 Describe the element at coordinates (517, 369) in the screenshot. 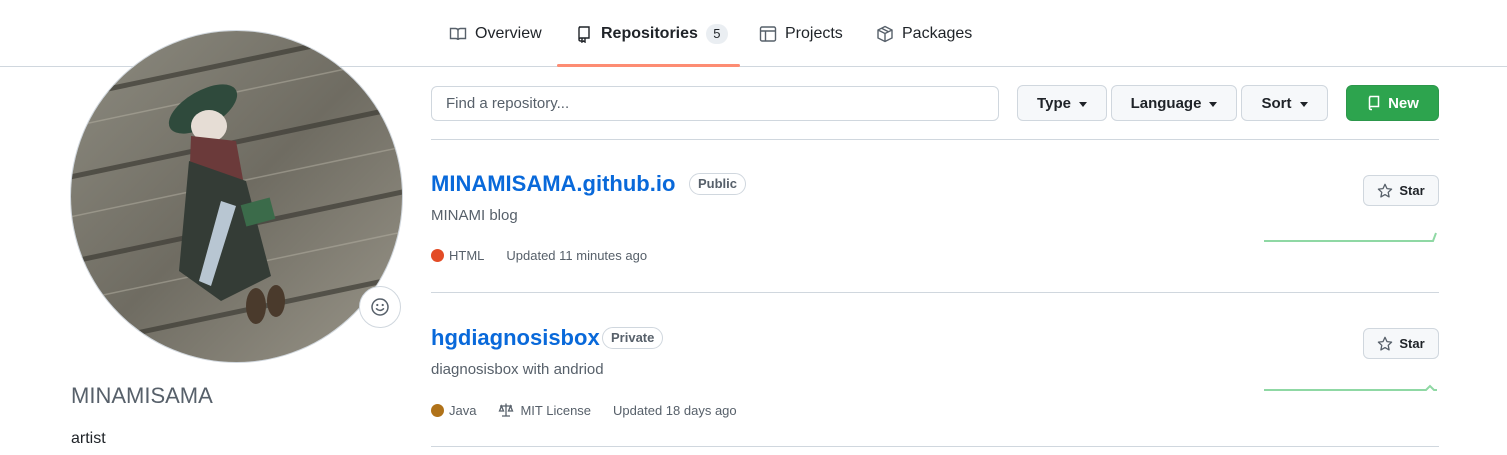

I see `repo-description: diagnosisbox with andriod` at that location.